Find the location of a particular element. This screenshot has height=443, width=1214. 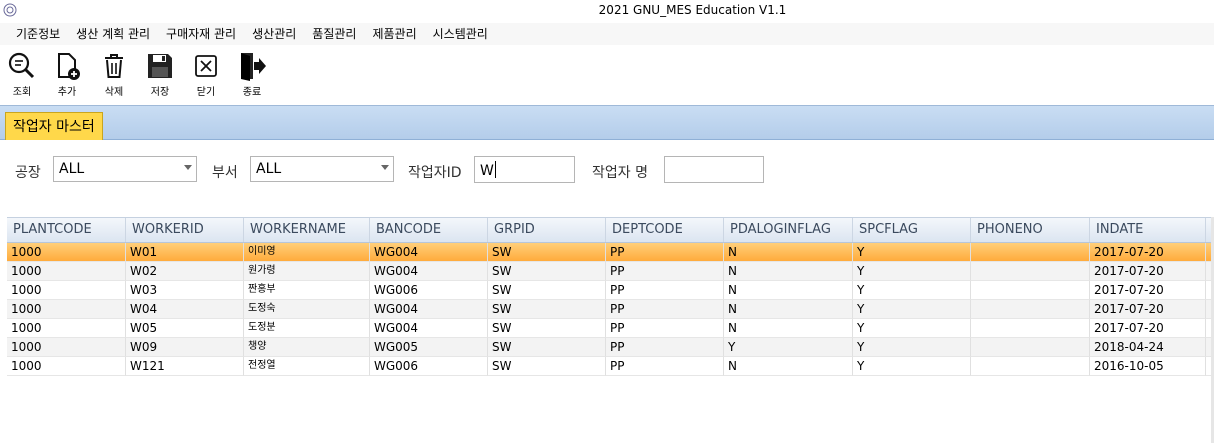

col-header-plantcode: PLANTCODE is located at coordinates (66, 230).